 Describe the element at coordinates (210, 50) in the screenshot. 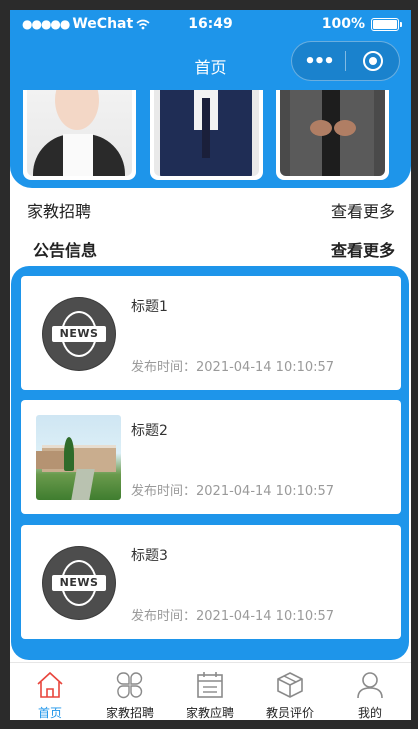

I see `top-bar: ●●●●● WeChat 16:49 100% 首页 •••` at that location.